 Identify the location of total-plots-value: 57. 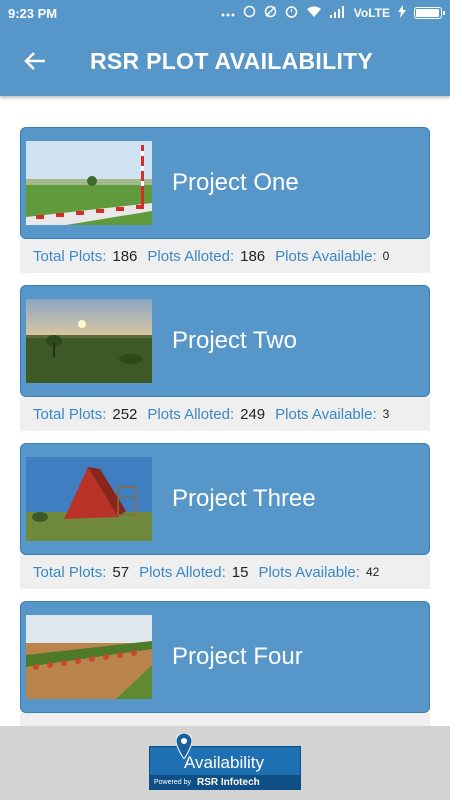
(121, 572).